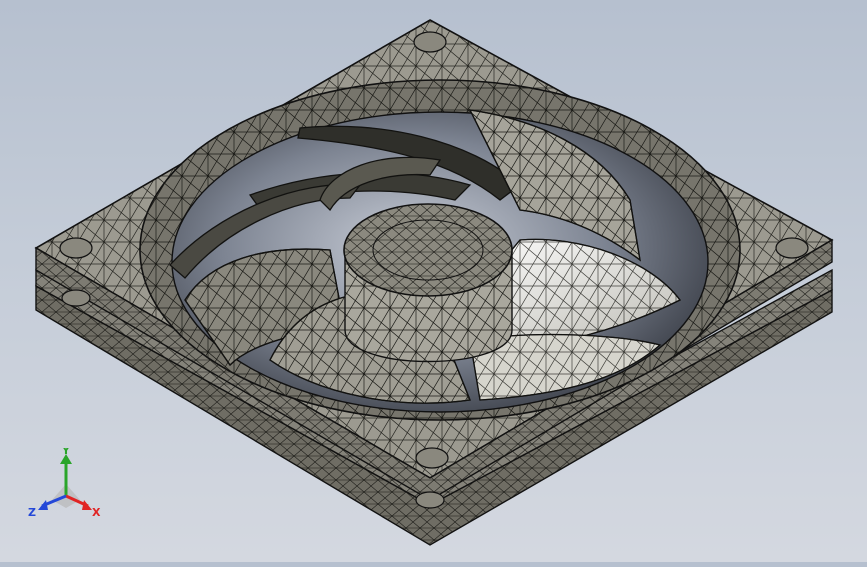 This screenshot has width=867, height=567. Describe the element at coordinates (66, 484) in the screenshot. I see `view-orientation-triad: Y X Z` at that location.